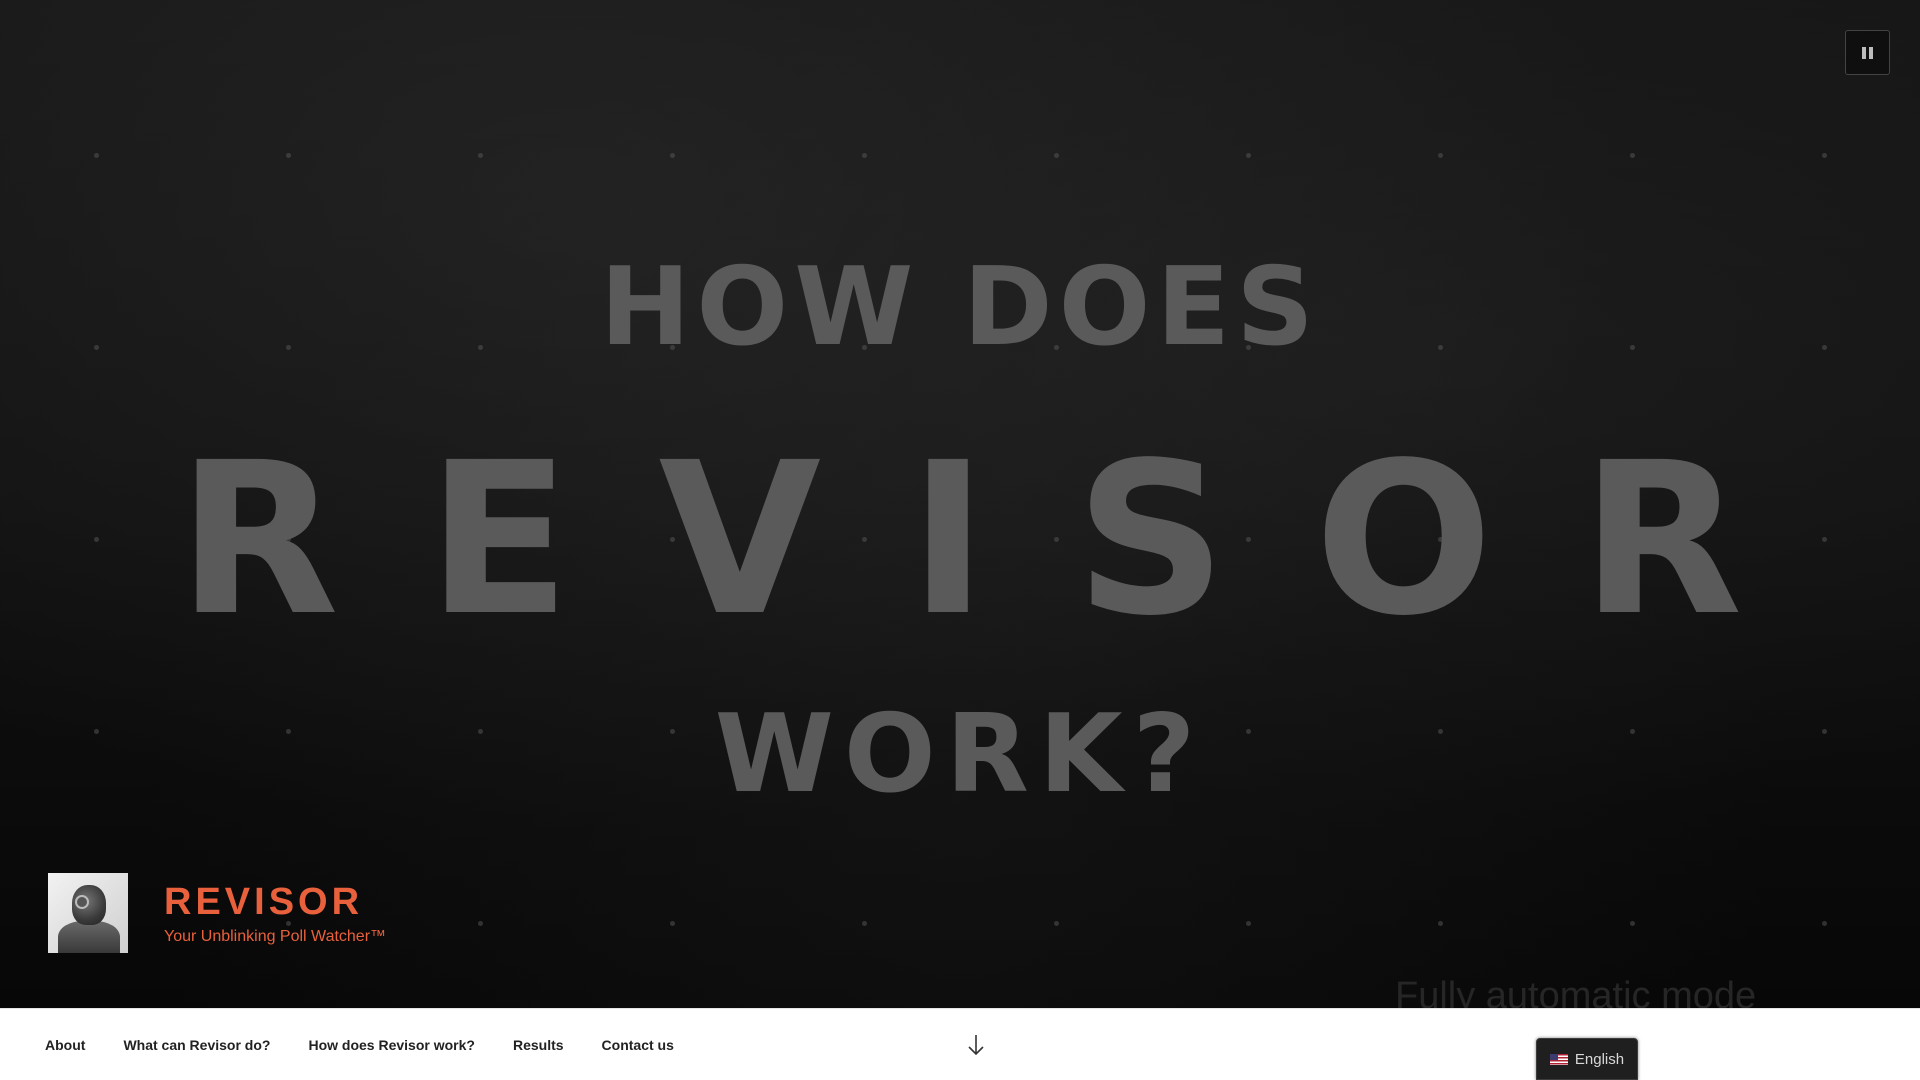 The image size is (1920, 1080). Describe the element at coordinates (65, 1045) in the screenshot. I see `nav-item-about: About` at that location.